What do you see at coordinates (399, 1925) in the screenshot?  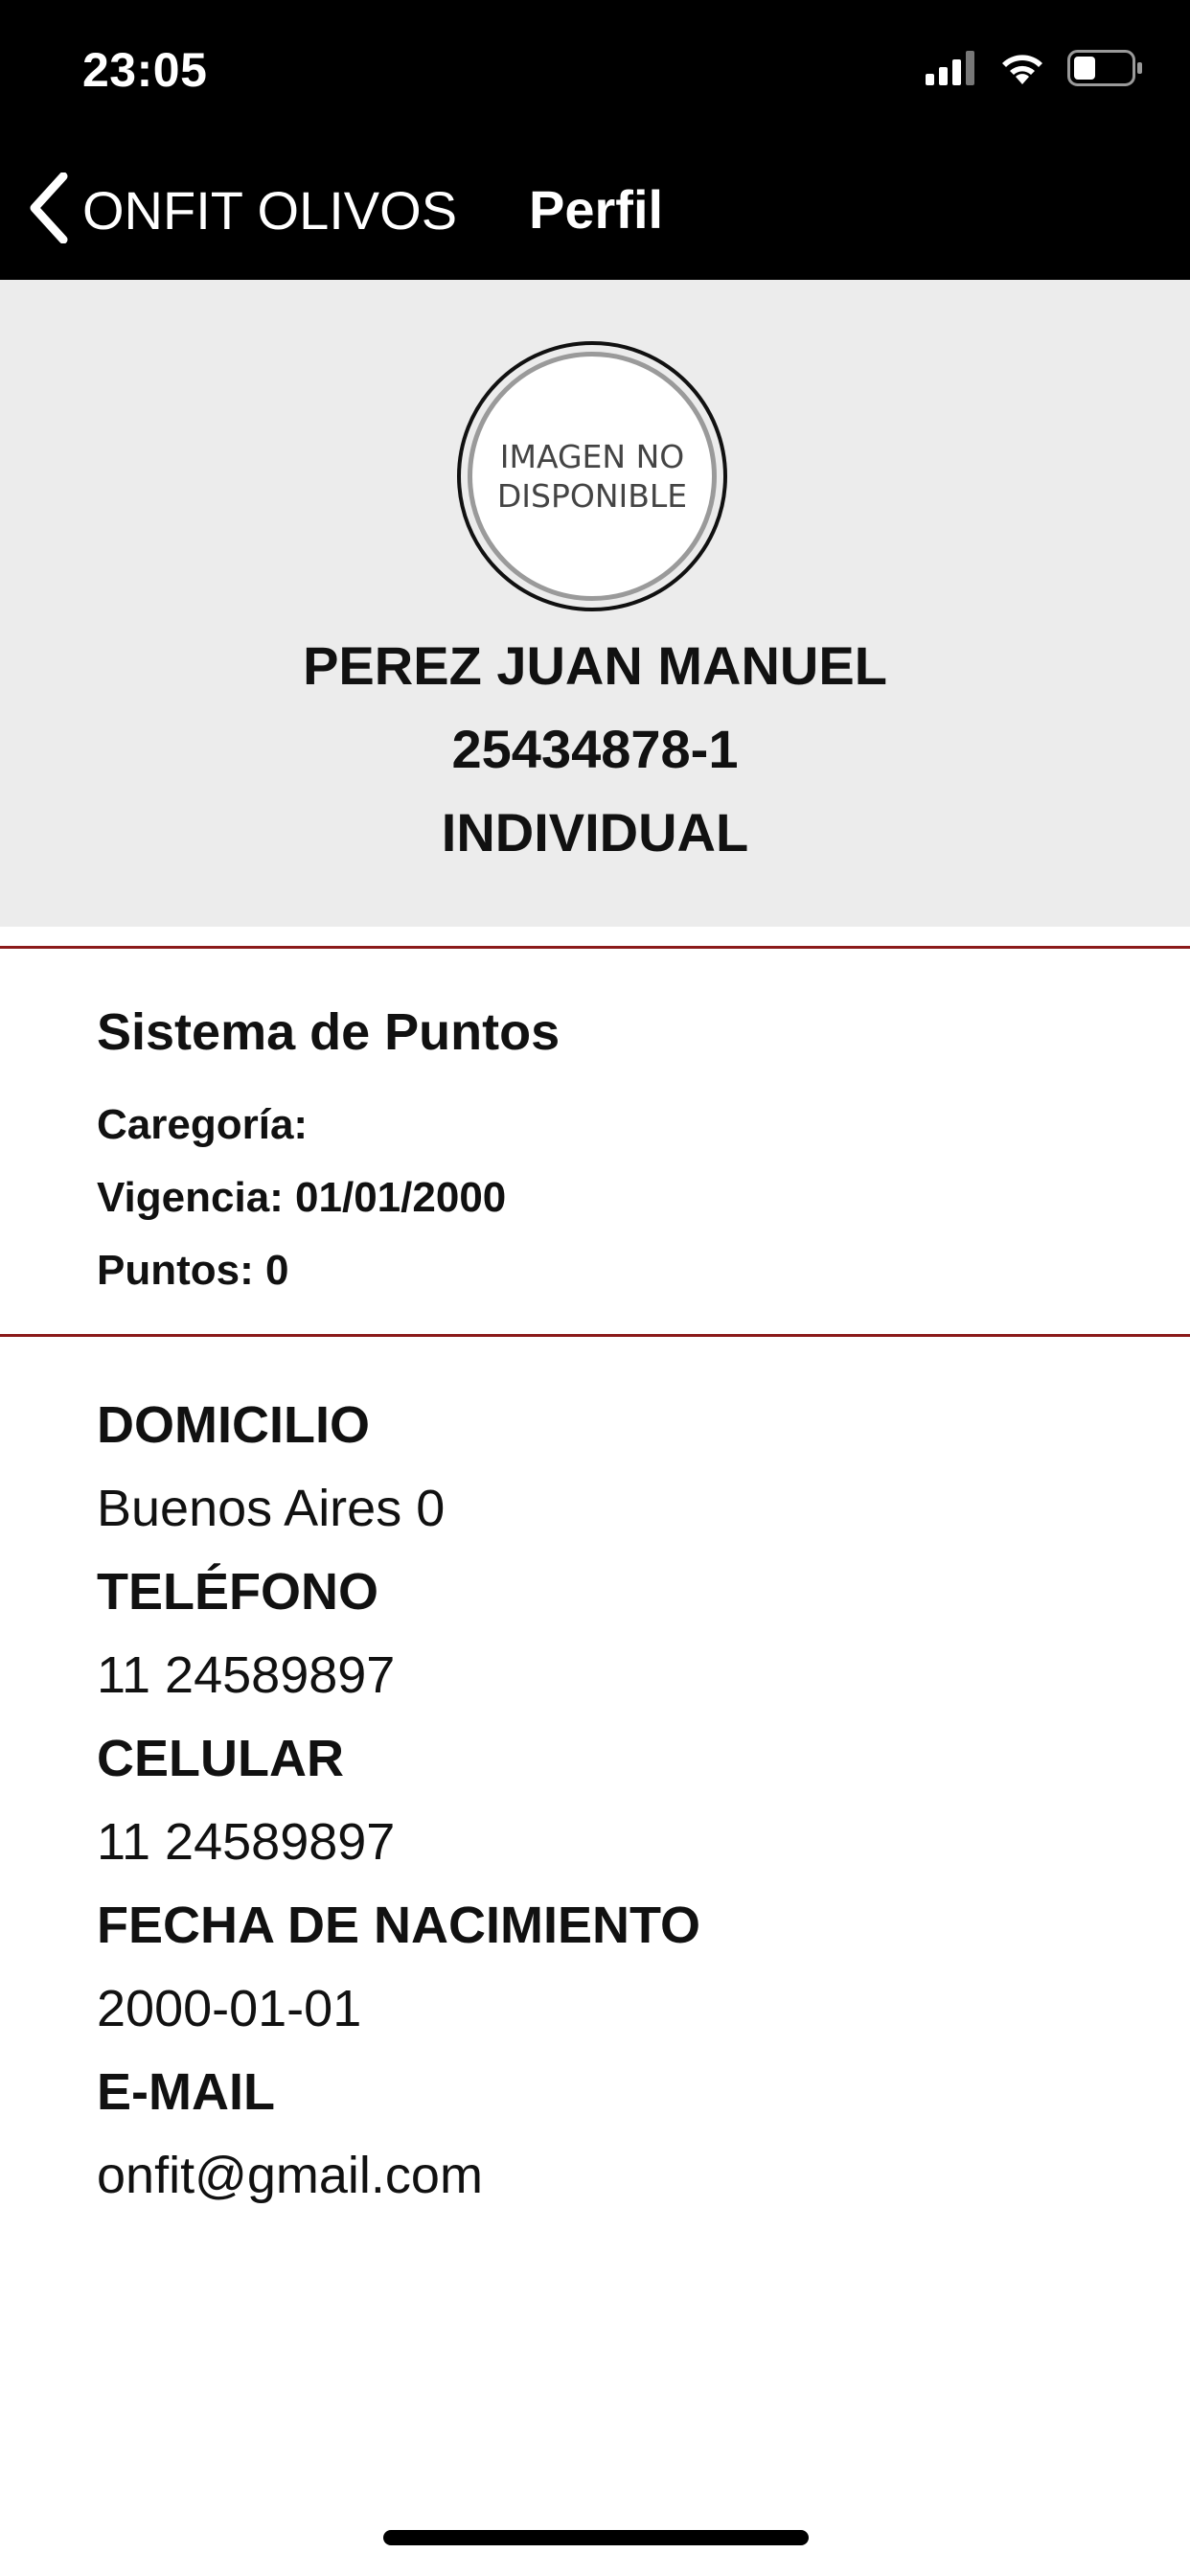 I see `birthdate-label: FECHA DE NACIMIENTO` at bounding box center [399, 1925].